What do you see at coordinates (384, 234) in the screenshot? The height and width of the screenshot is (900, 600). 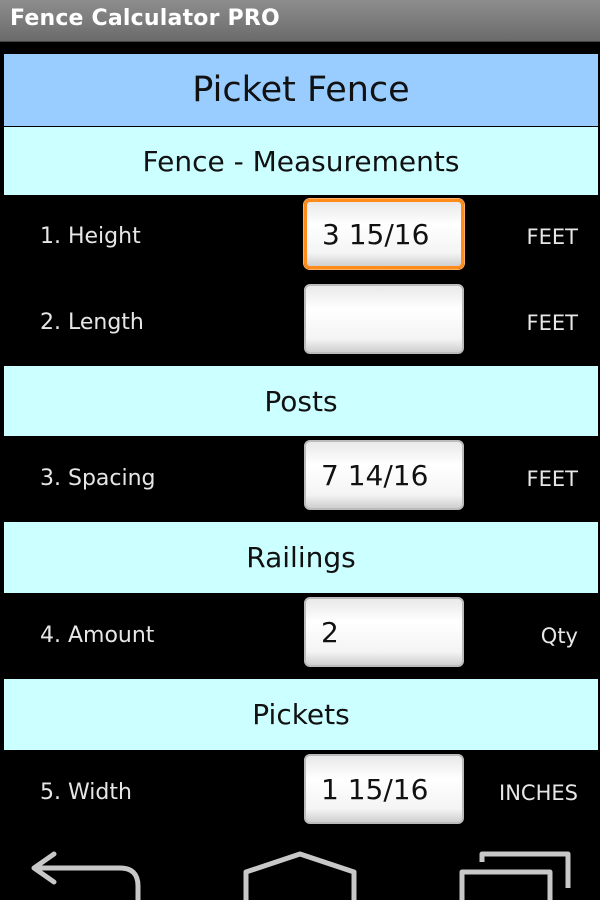 I see `height-input: 3 15/16` at bounding box center [384, 234].